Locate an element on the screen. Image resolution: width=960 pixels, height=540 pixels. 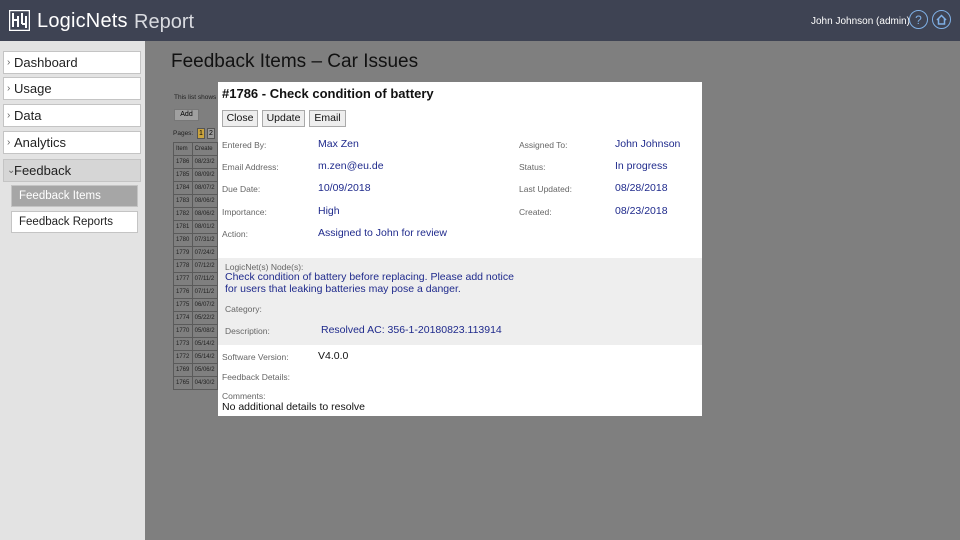
close-button: Close is located at coordinates (240, 118).